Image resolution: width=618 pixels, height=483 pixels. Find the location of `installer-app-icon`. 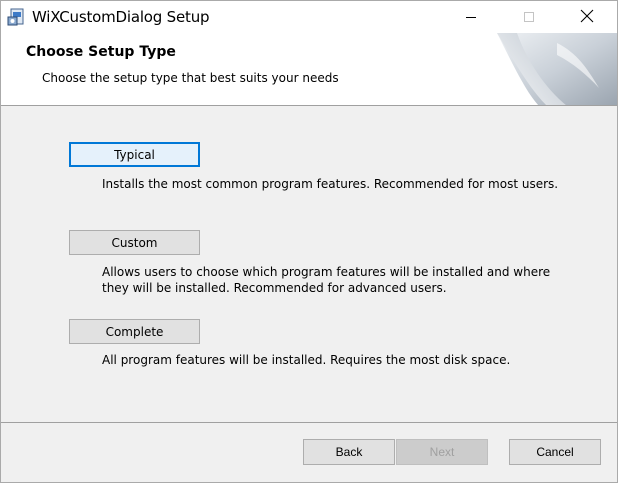

installer-app-icon is located at coordinates (17, 17).